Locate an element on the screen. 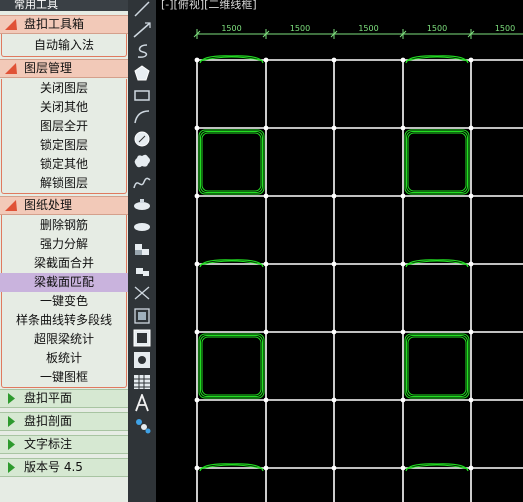 Image resolution: width=523 pixels, height=502 pixels. group-header-plan: 盘扣平面 is located at coordinates (64, 398).